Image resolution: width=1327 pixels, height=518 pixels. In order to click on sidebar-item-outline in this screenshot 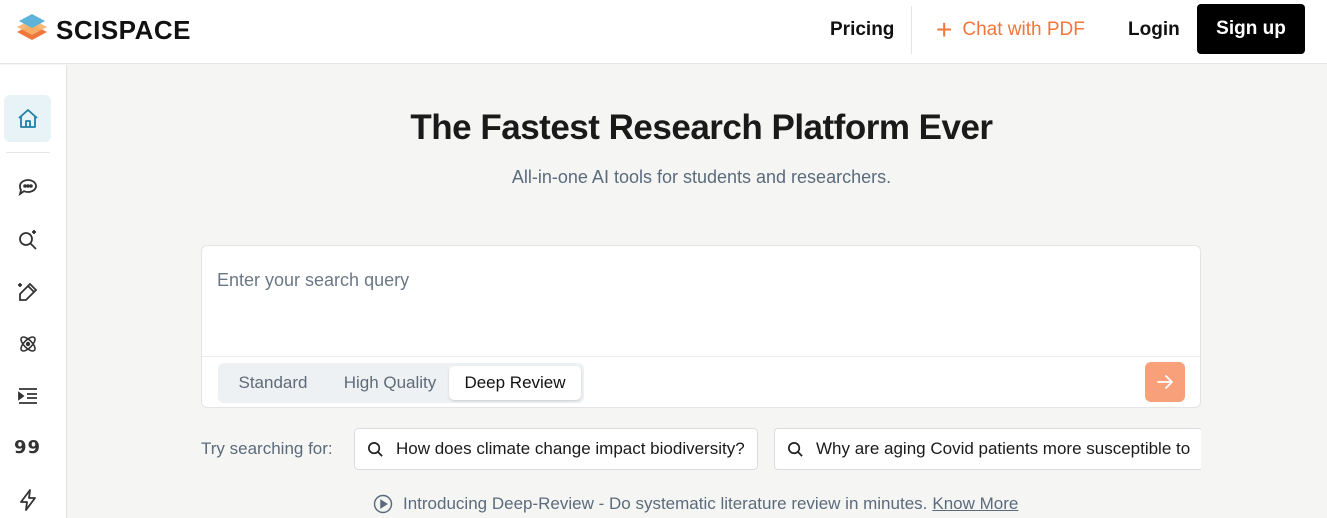, I will do `click(27, 395)`.